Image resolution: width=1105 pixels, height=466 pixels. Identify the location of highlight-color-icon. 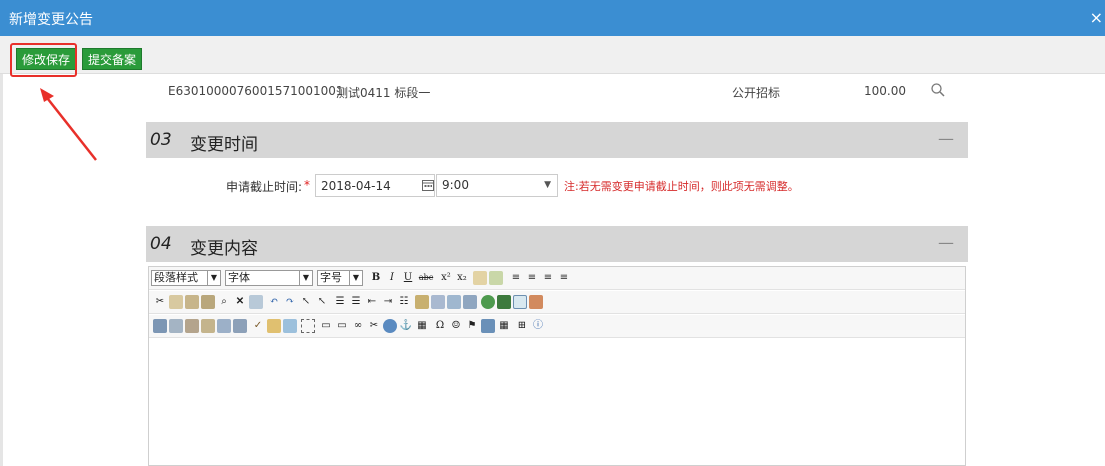
(496, 278).